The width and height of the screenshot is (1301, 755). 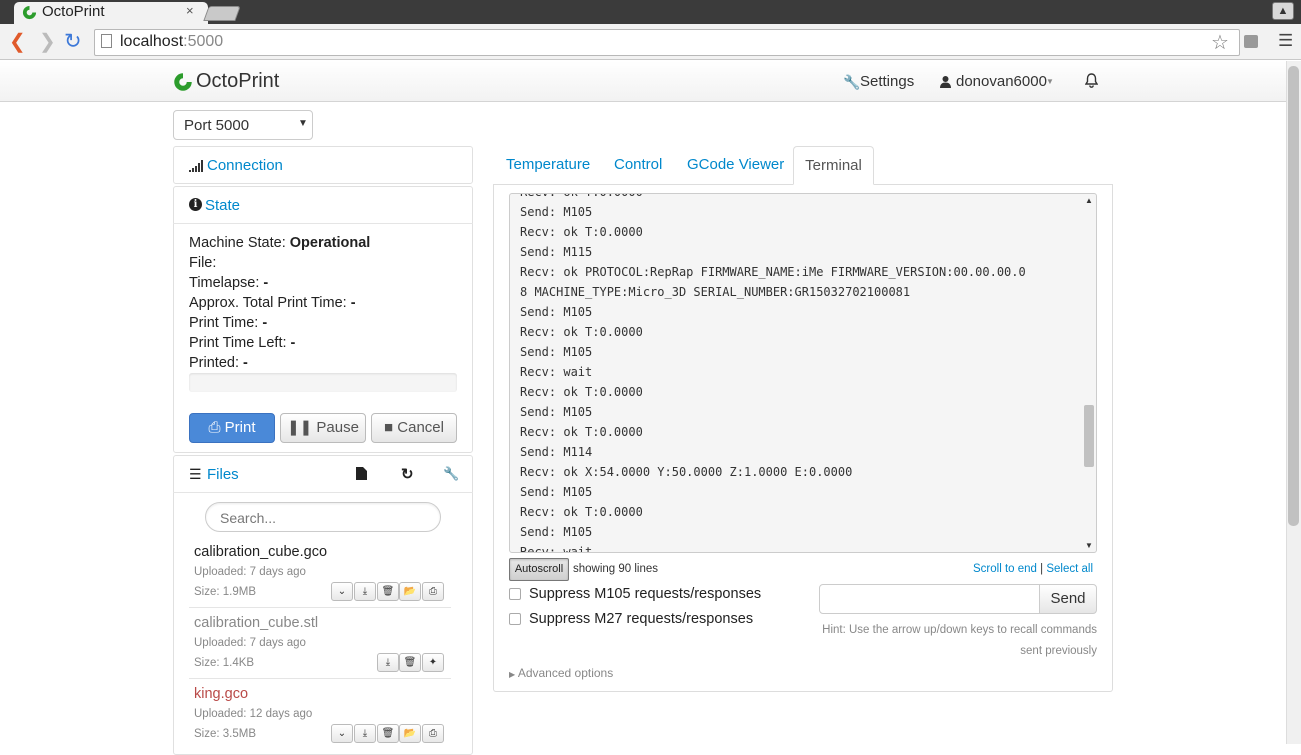 I want to click on forward-icon: ❯, so click(x=47, y=42).